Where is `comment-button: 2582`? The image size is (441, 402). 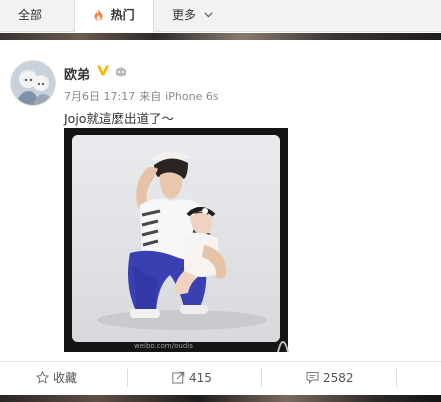
comment-button: 2582 is located at coordinates (330, 378).